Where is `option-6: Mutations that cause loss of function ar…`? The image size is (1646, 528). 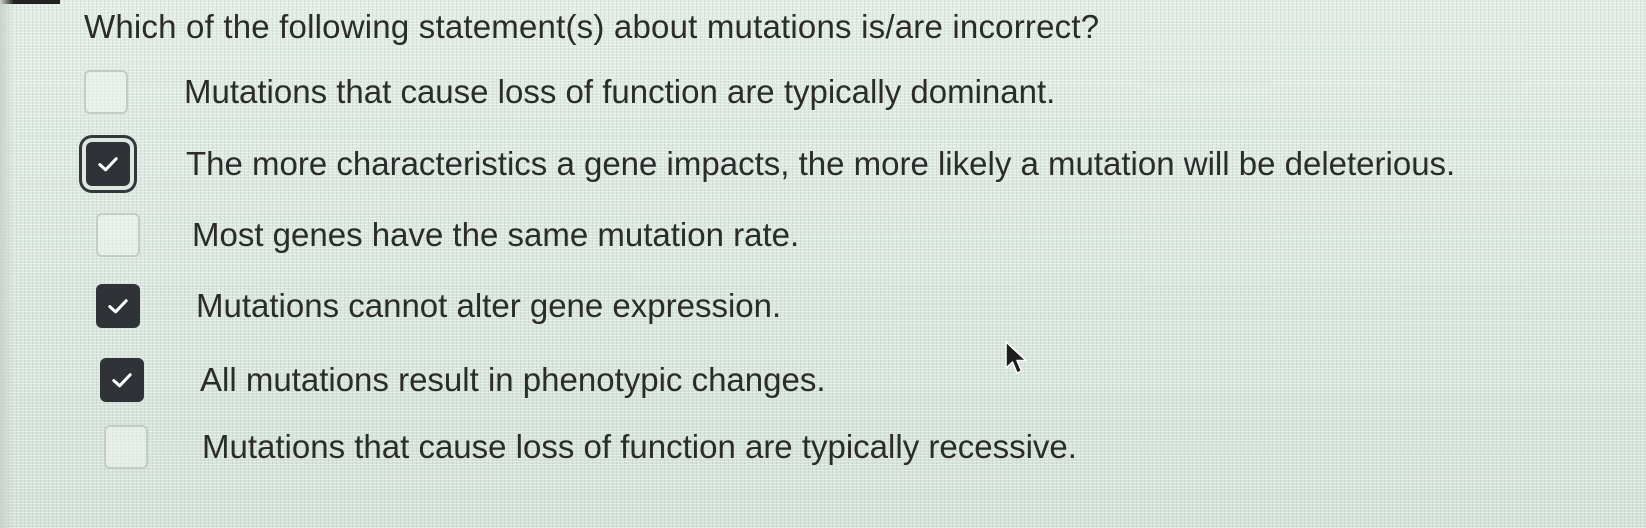
option-6: Mutations that cause loss of function ar… is located at coordinates (590, 447).